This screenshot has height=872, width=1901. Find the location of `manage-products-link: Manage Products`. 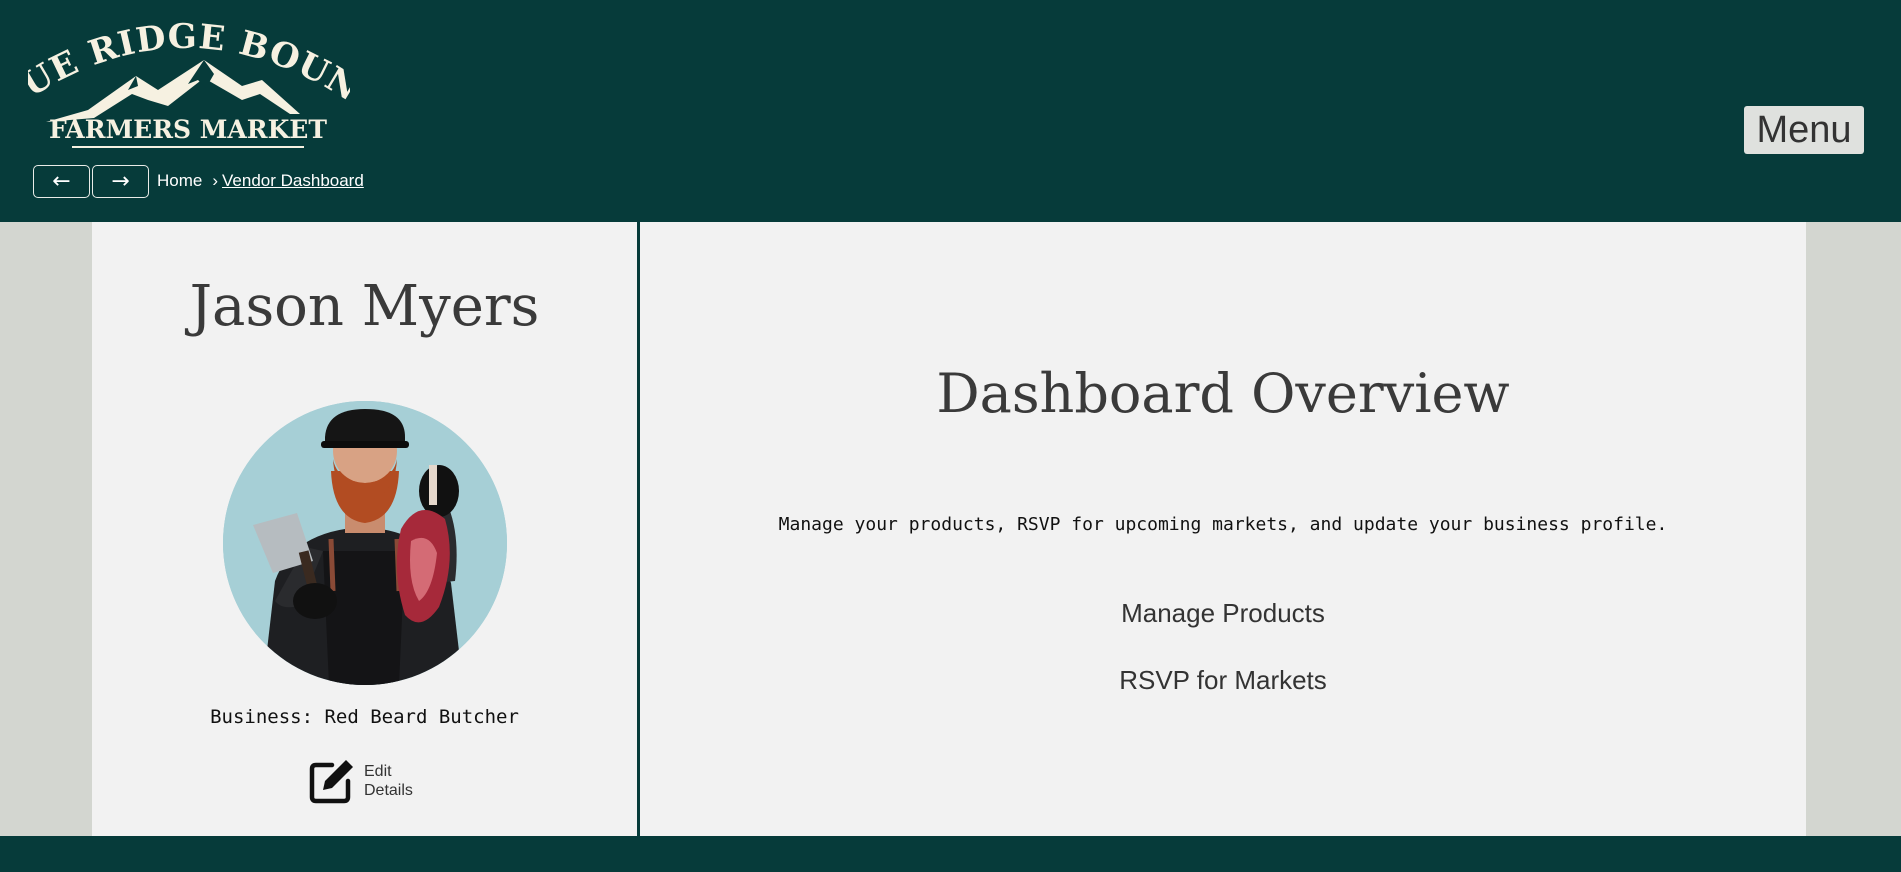

manage-products-link: Manage Products is located at coordinates (1223, 613).